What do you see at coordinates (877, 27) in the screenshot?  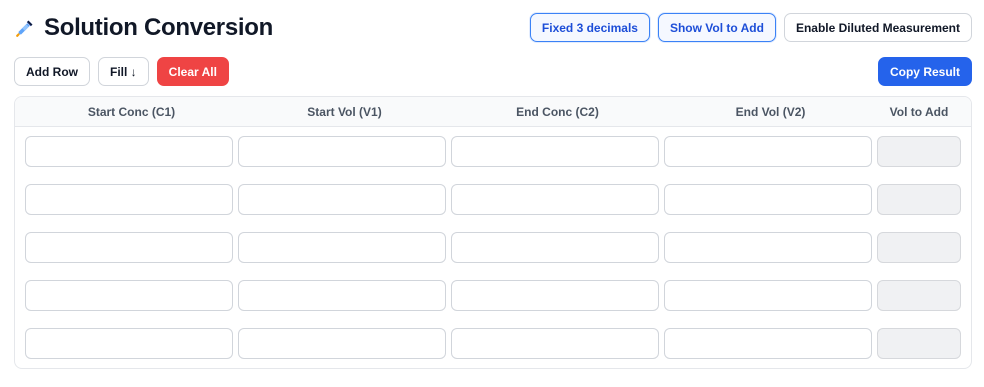 I see `enable-diluted-measurement-toggle: Enable Diluted Measurement` at bounding box center [877, 27].